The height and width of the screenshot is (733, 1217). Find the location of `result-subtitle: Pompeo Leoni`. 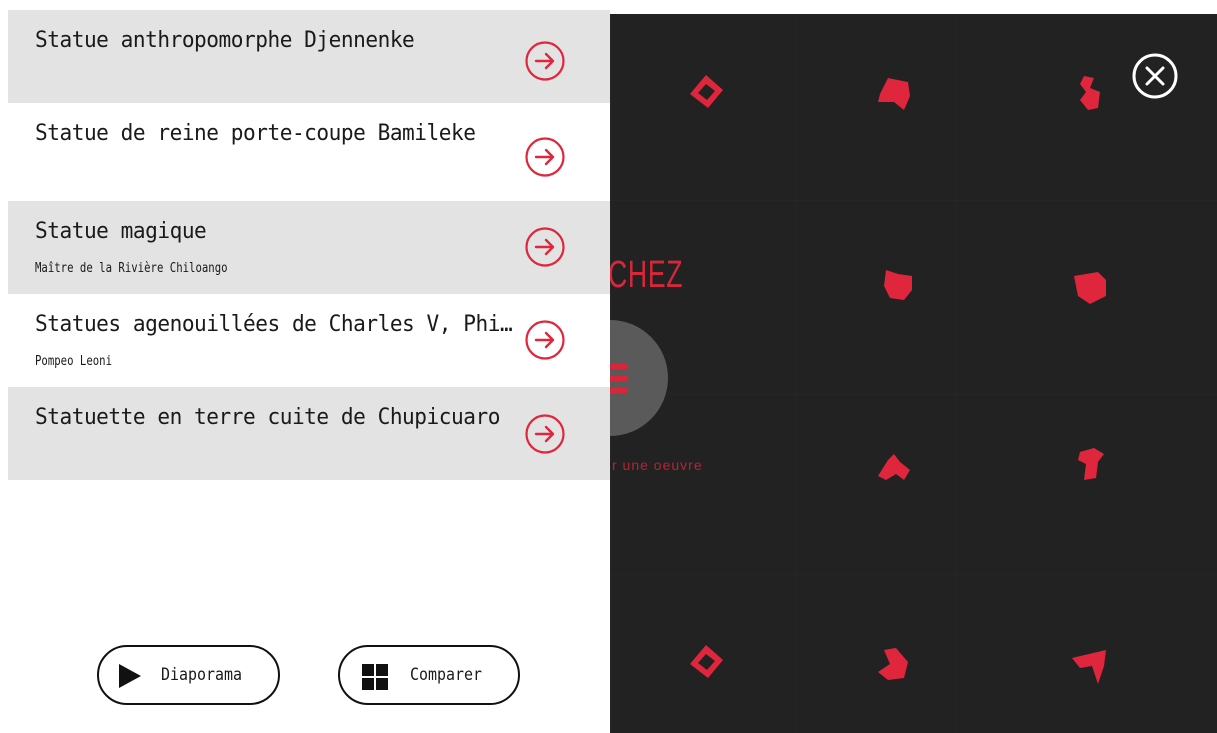

result-subtitle: Pompeo Leoni is located at coordinates (74, 361).